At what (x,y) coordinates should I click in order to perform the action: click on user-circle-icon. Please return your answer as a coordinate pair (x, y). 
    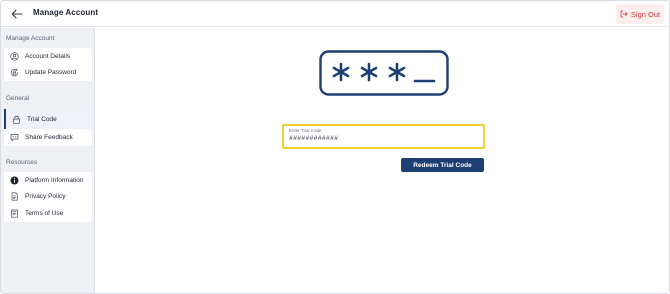
    Looking at the image, I should click on (14, 56).